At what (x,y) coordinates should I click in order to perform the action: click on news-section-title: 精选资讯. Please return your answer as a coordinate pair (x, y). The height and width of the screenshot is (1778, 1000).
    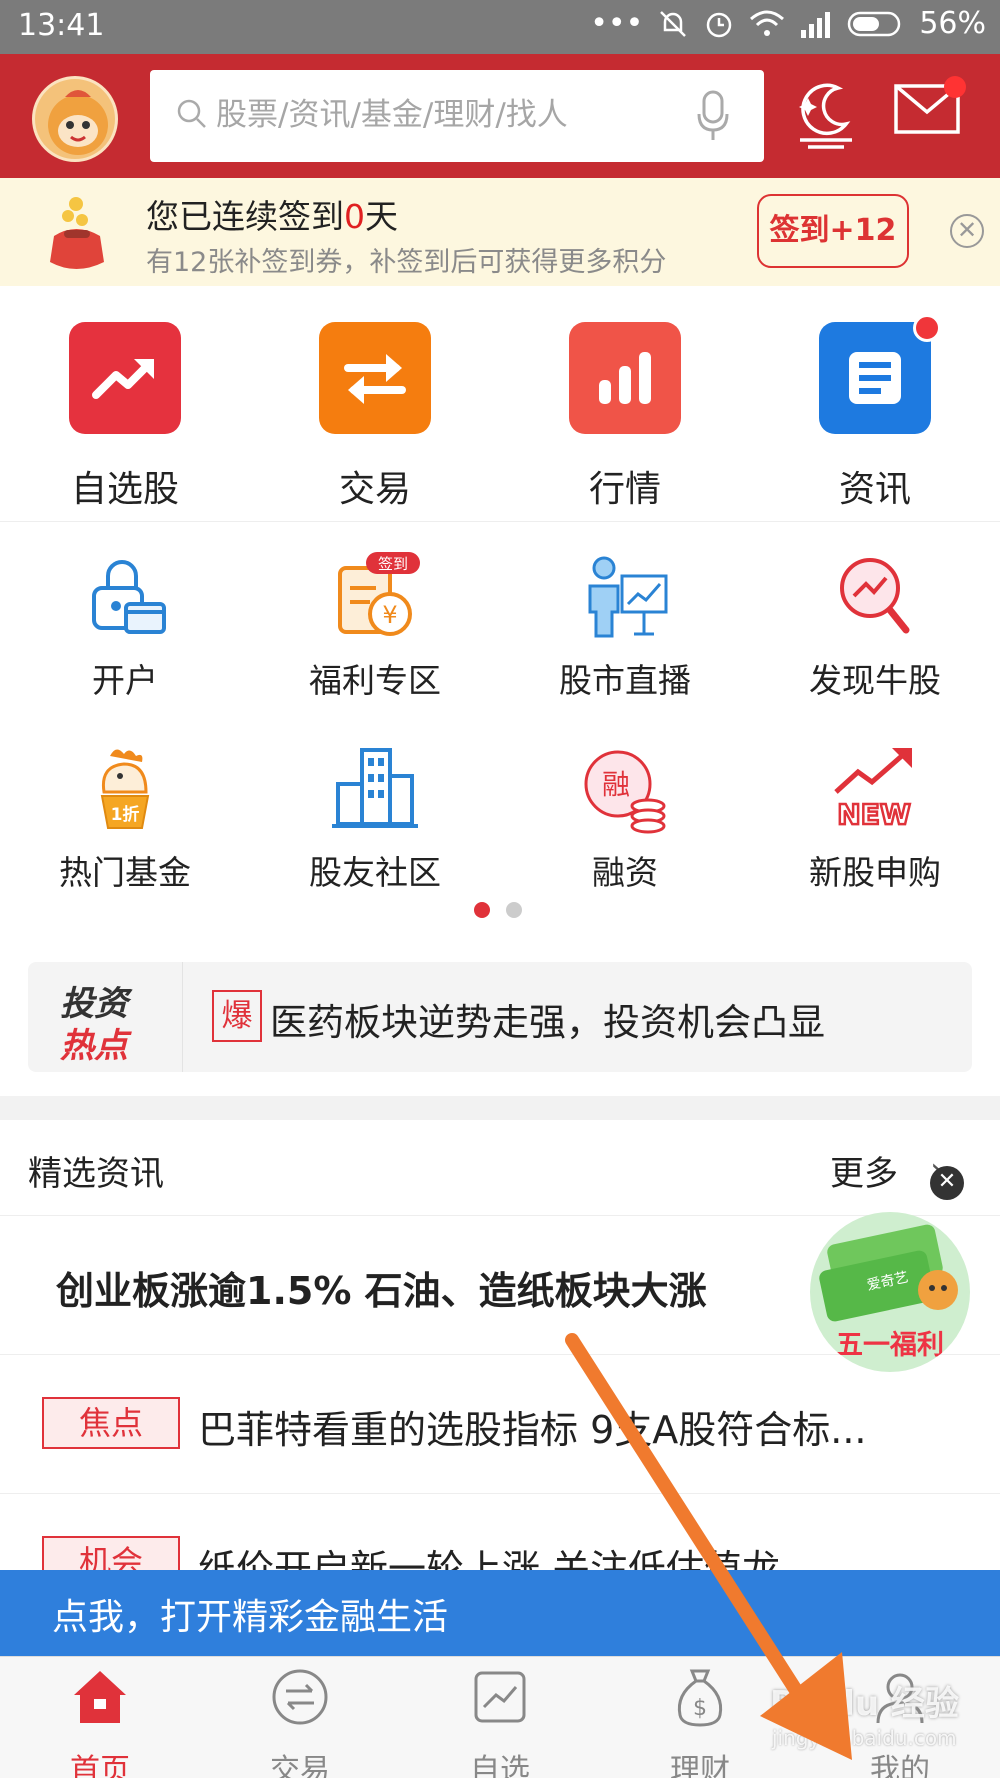
    Looking at the image, I should click on (96, 1174).